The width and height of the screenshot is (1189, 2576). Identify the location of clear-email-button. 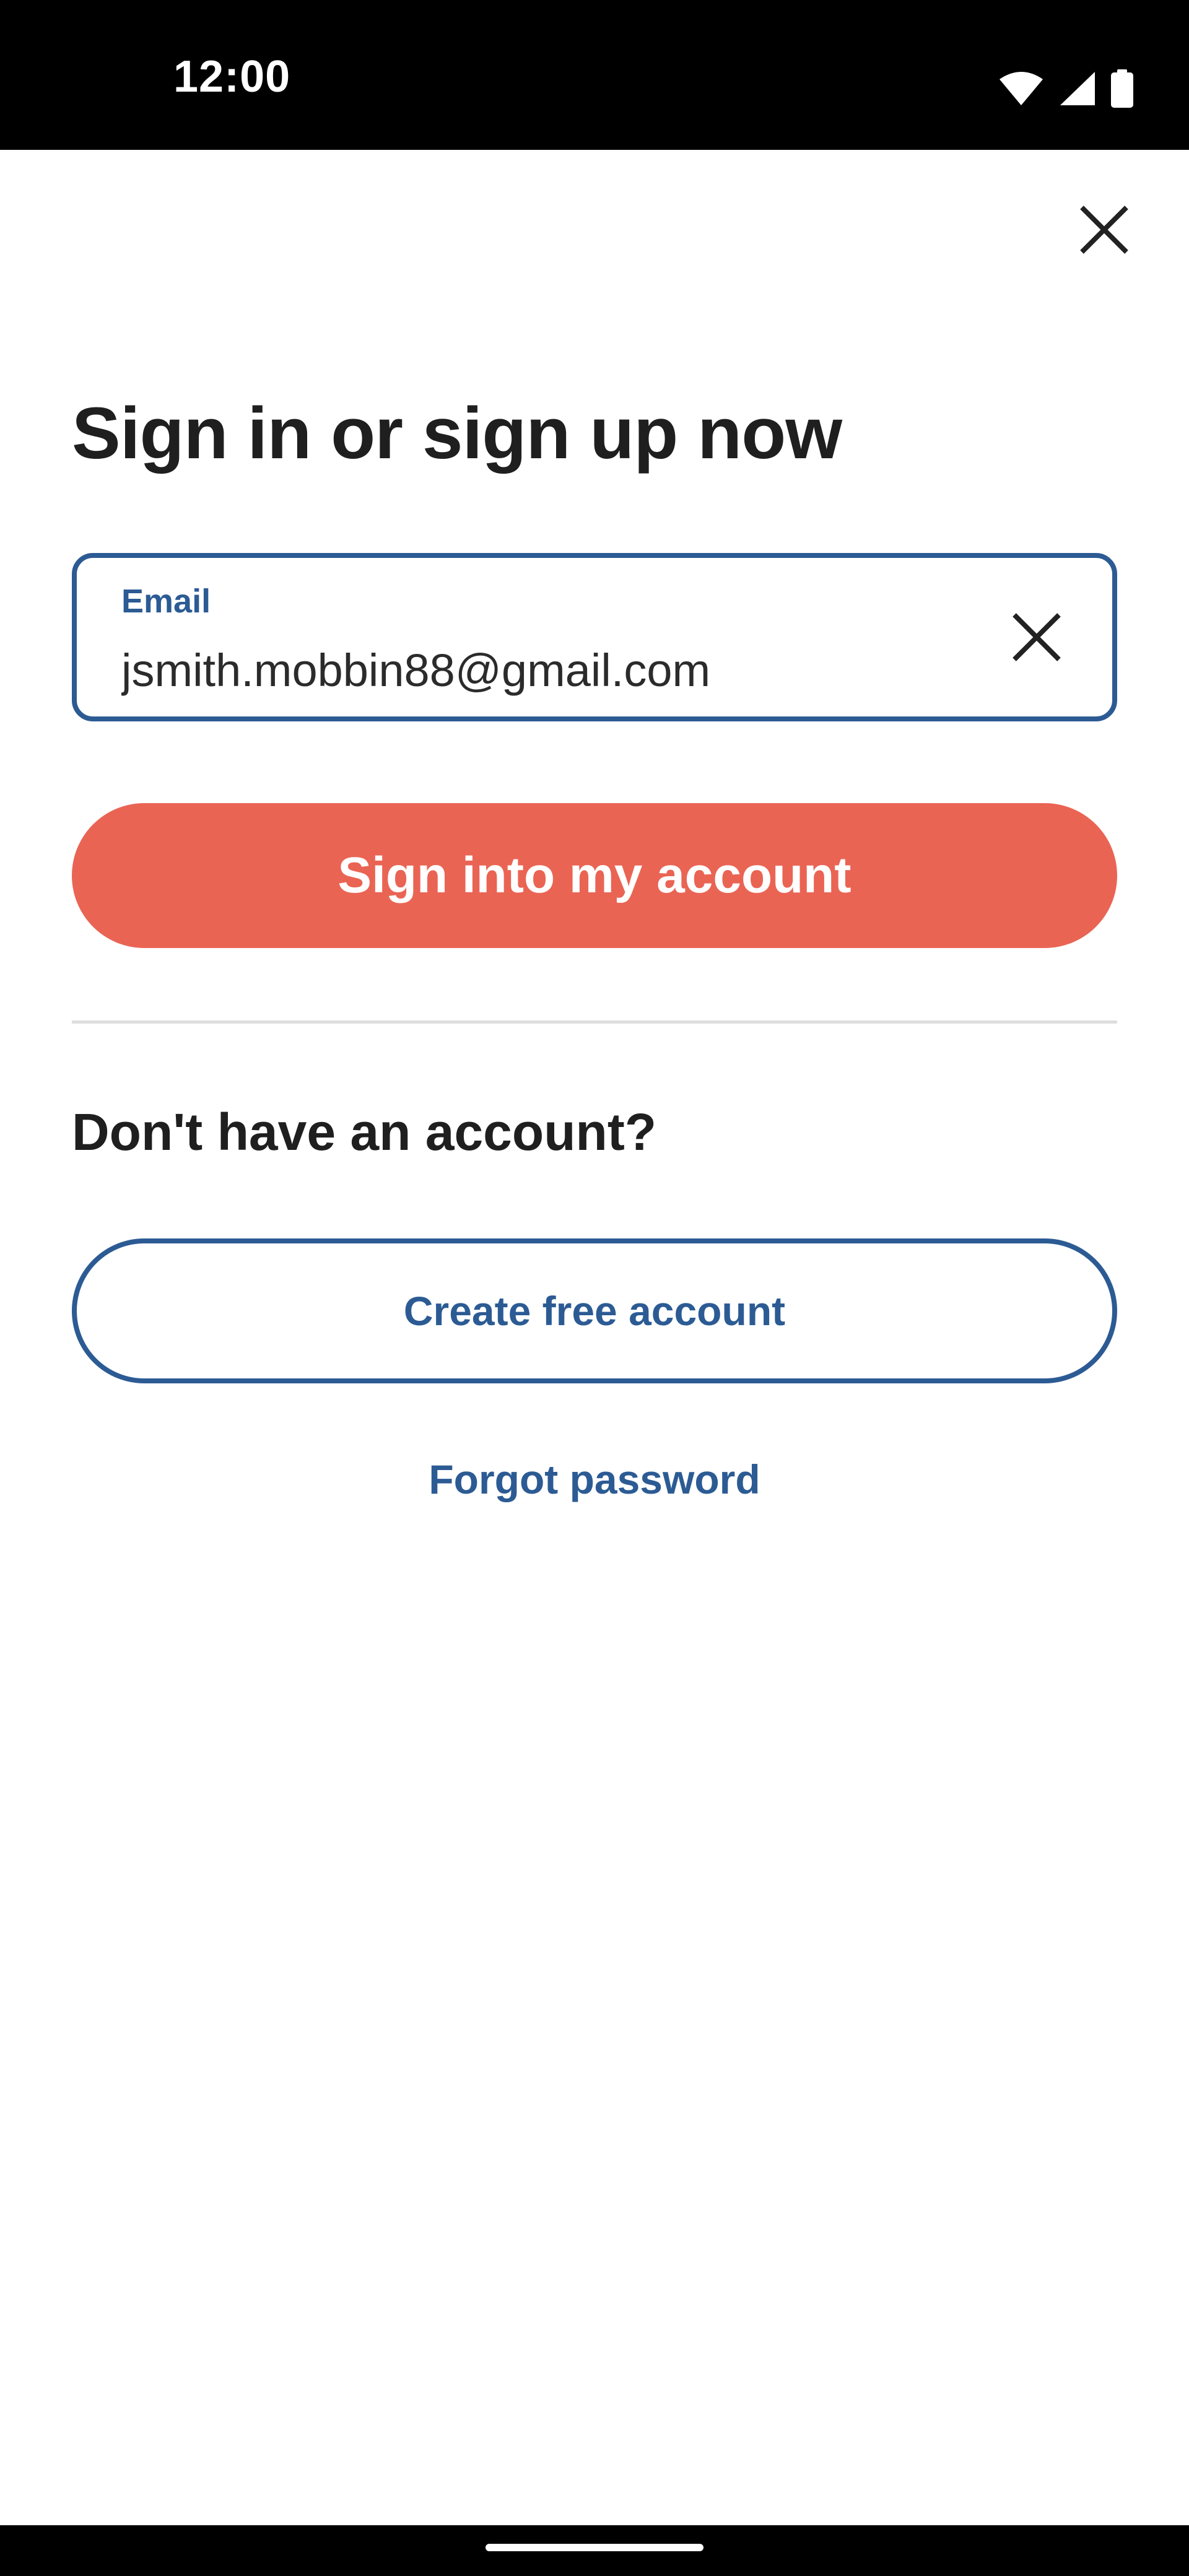
(1037, 638).